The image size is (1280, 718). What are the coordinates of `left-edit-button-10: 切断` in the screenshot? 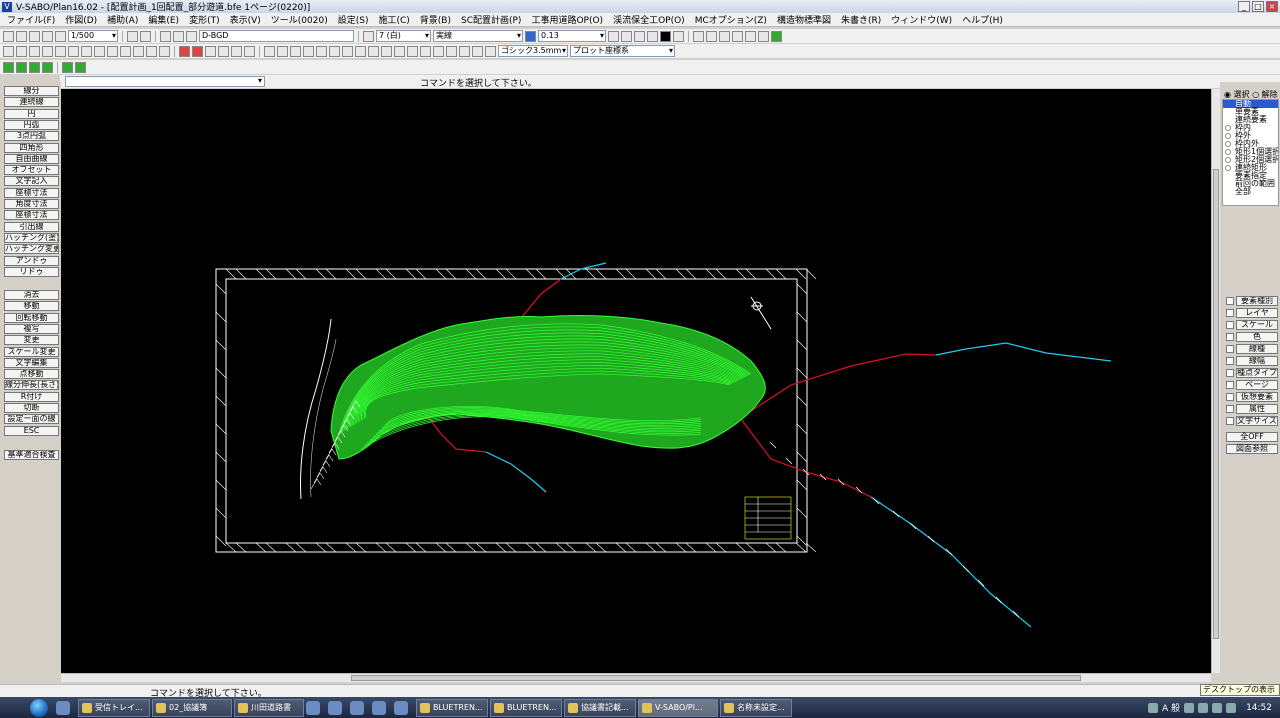 It's located at (31, 408).